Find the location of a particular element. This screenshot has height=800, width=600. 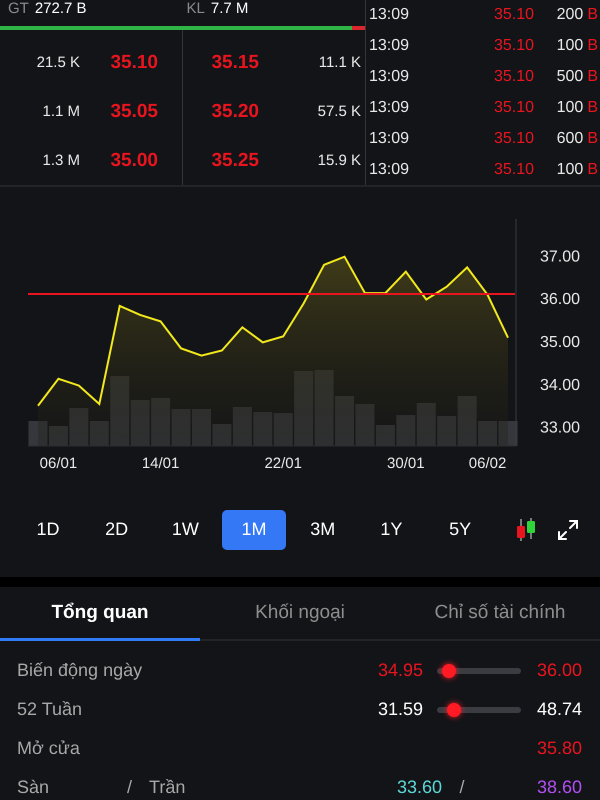

stat-label: Mở cửa is located at coordinates (49, 748).